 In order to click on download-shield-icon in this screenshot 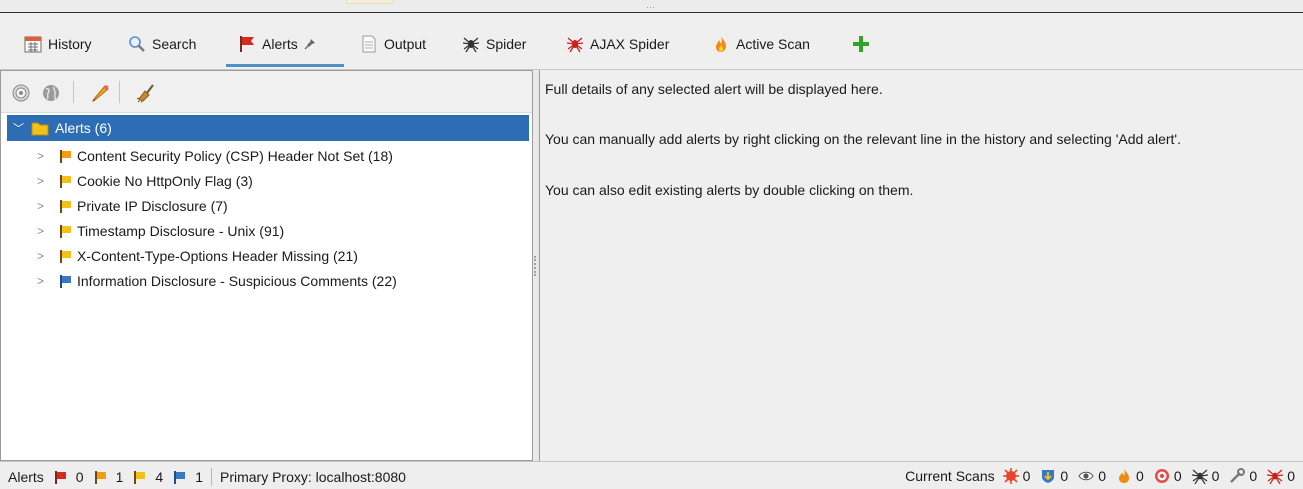, I will do `click(1048, 476)`.